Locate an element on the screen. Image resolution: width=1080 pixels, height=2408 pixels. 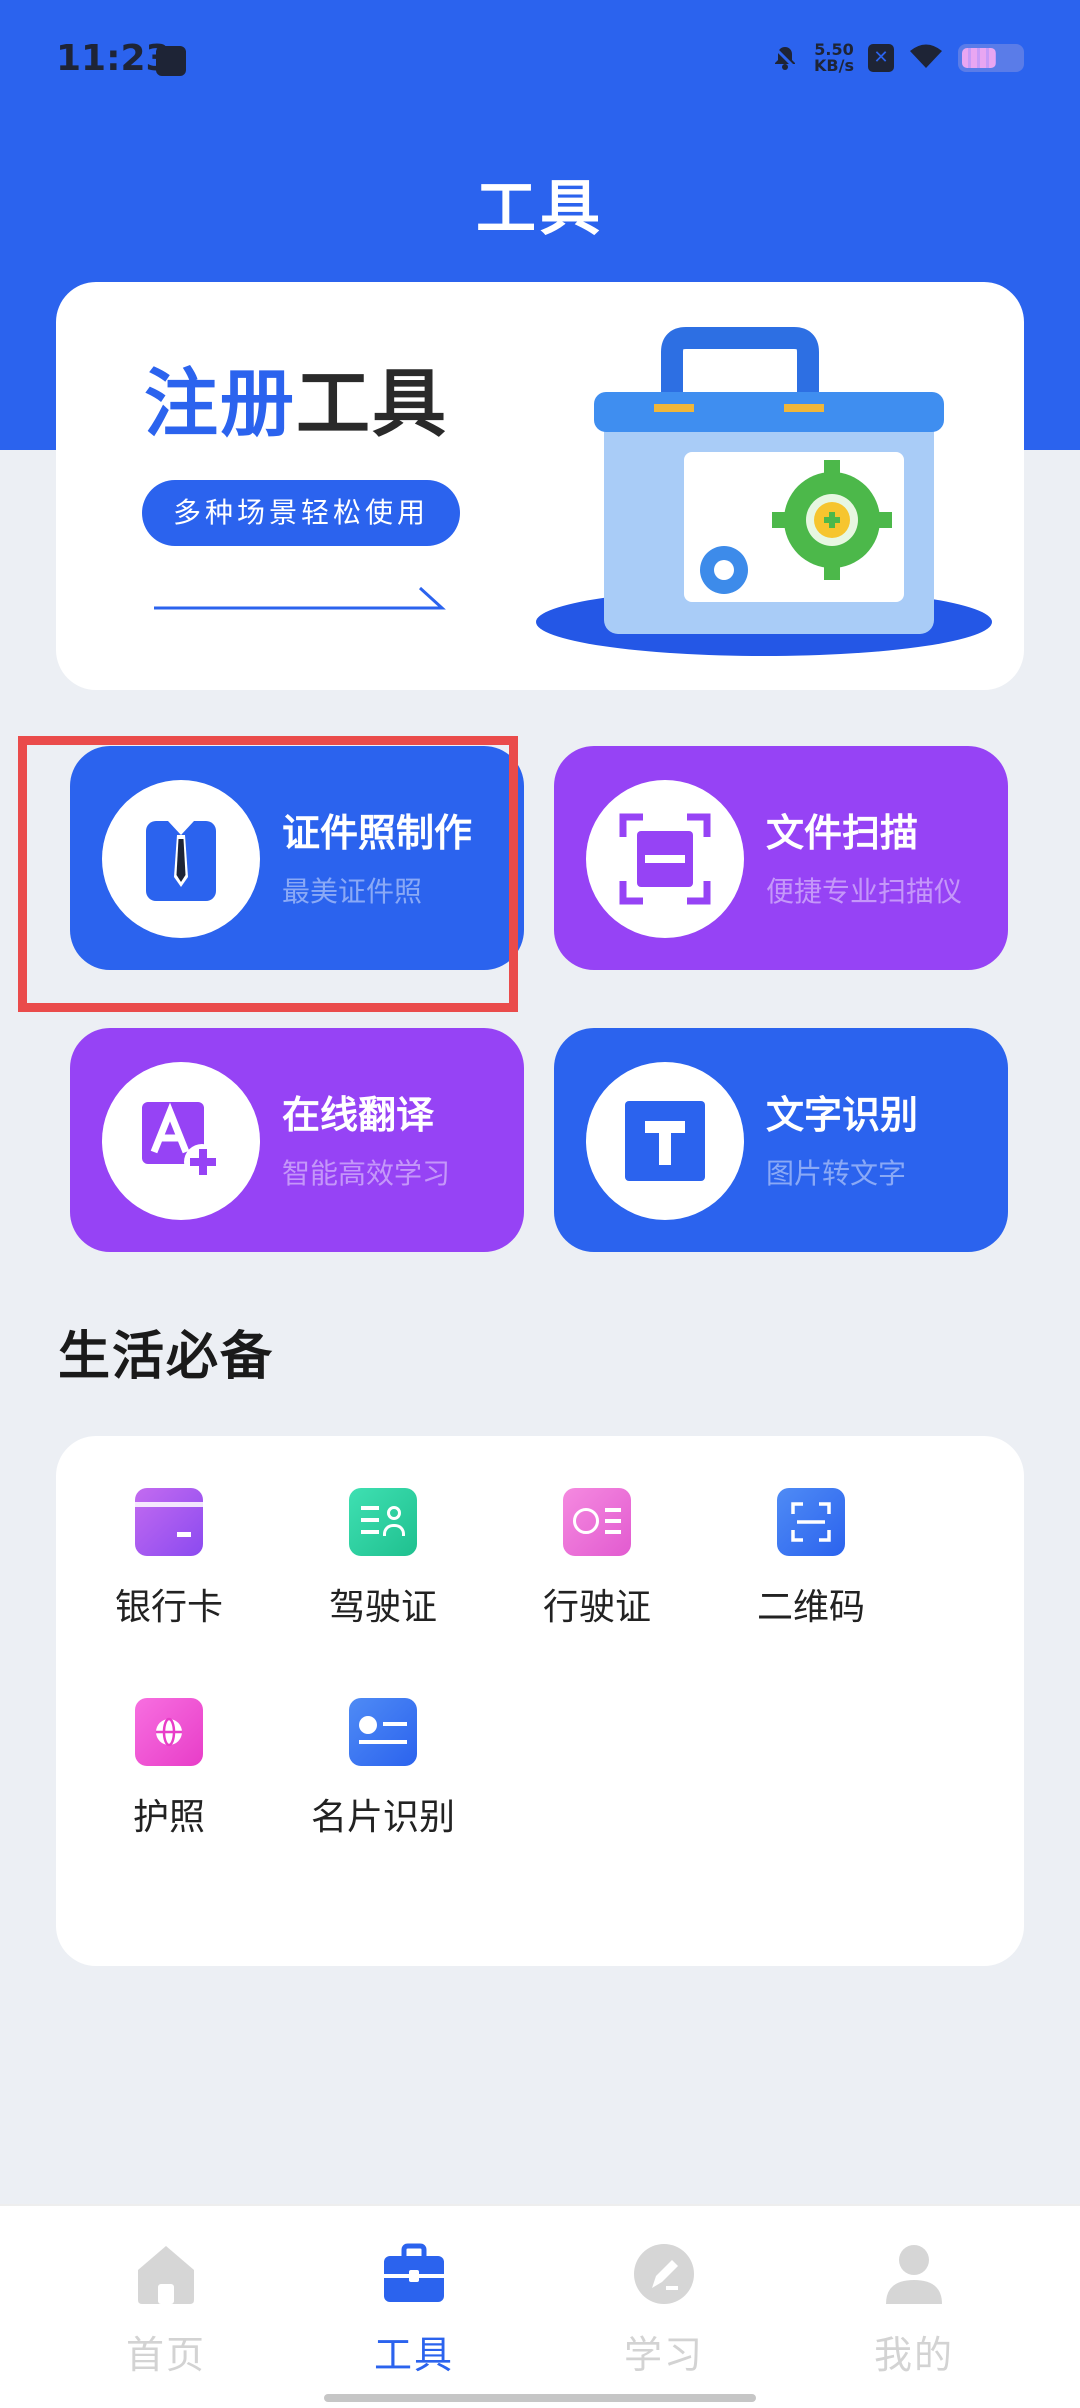
section-title-life: 生活必备 is located at coordinates (166, 1357).